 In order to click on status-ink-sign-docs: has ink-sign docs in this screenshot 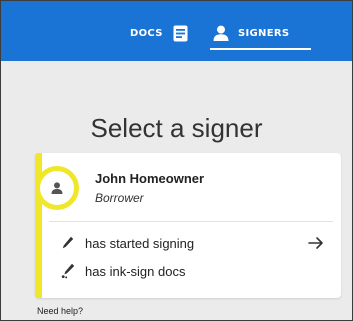, I will do `click(123, 271)`.